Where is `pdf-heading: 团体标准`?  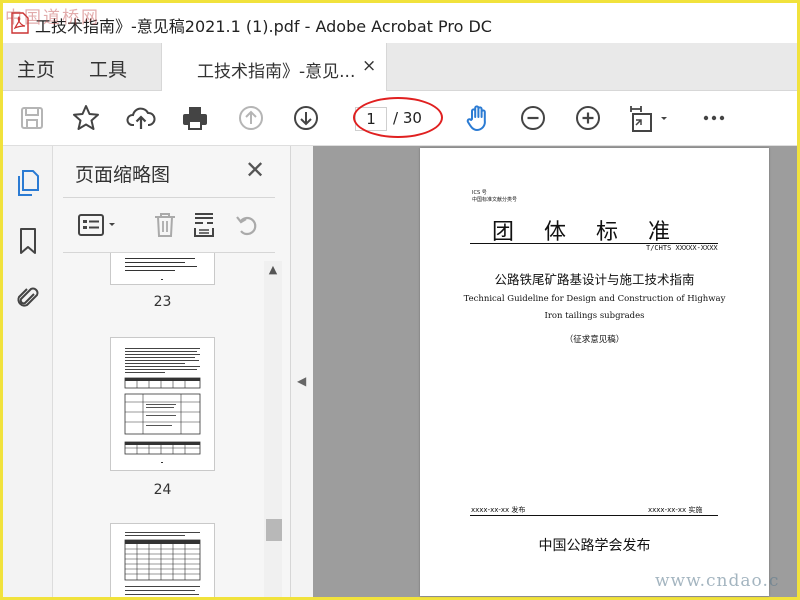
pdf-heading: 团体标准 is located at coordinates (596, 232).